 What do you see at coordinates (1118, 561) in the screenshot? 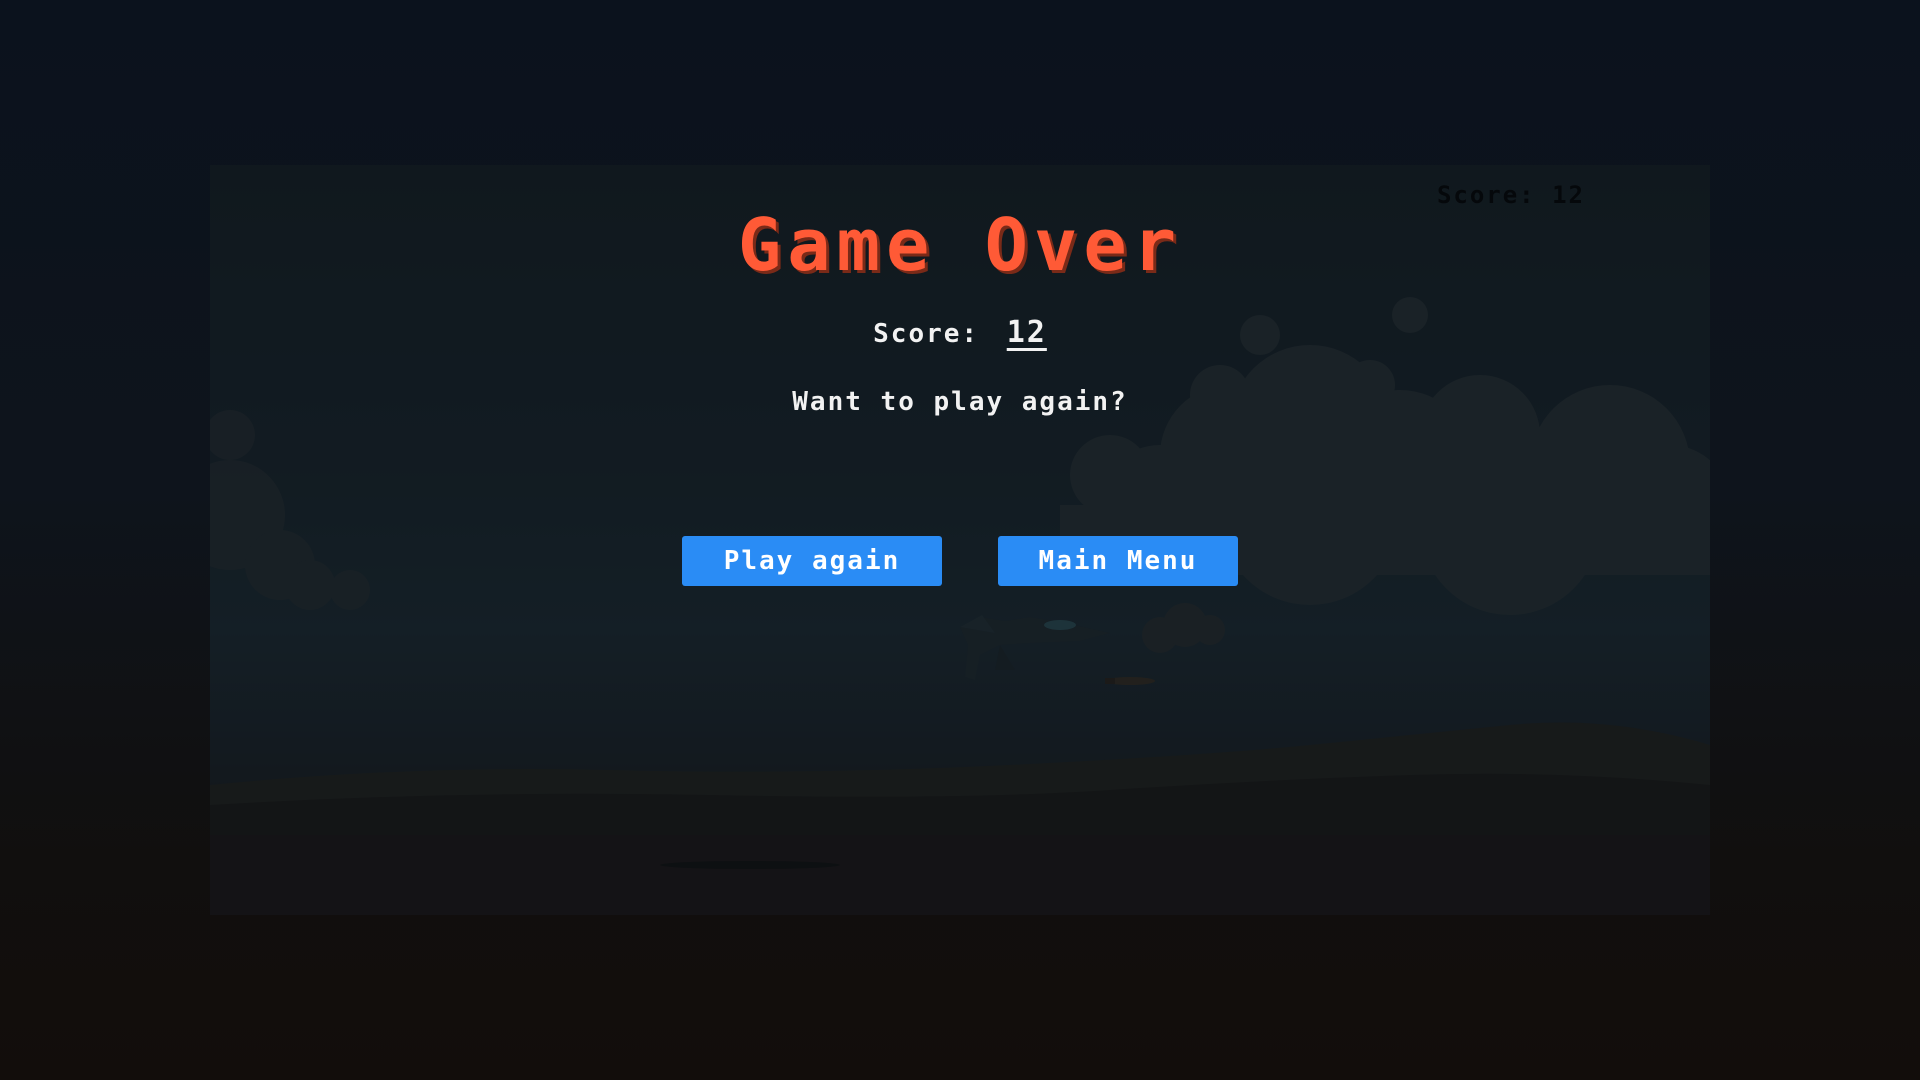
I see `main-menu-button: Main Menu` at bounding box center [1118, 561].